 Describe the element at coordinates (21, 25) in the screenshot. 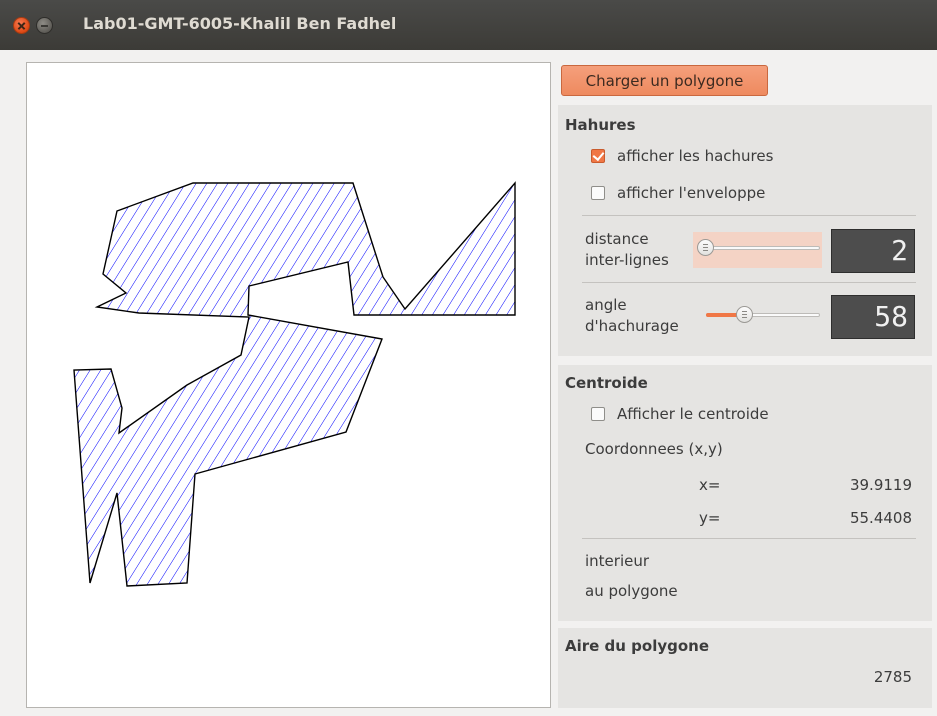

I see `close-window-icon` at that location.